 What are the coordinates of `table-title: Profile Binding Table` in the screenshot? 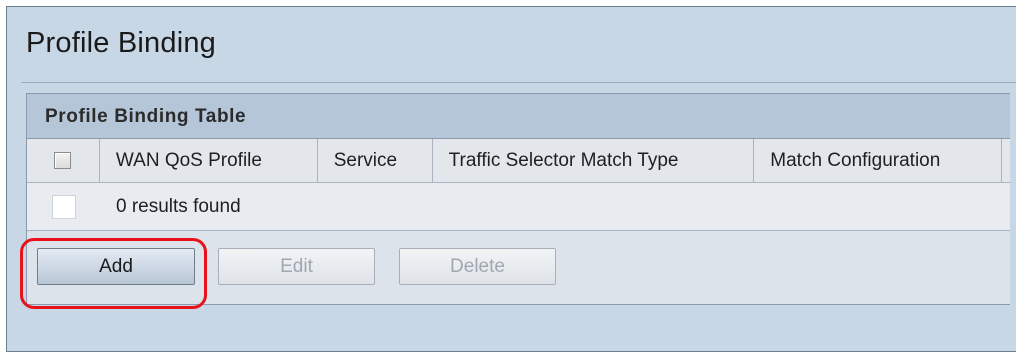 It's located at (518, 116).